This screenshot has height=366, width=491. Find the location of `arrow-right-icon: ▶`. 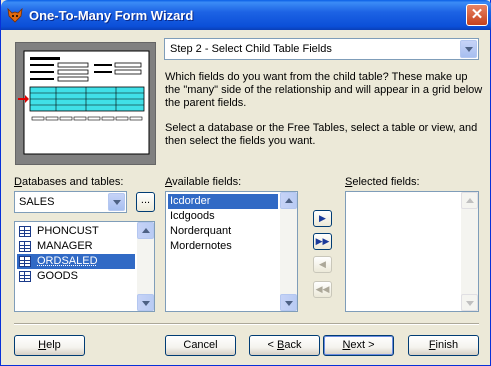

arrow-right-icon: ▶ is located at coordinates (322, 218).